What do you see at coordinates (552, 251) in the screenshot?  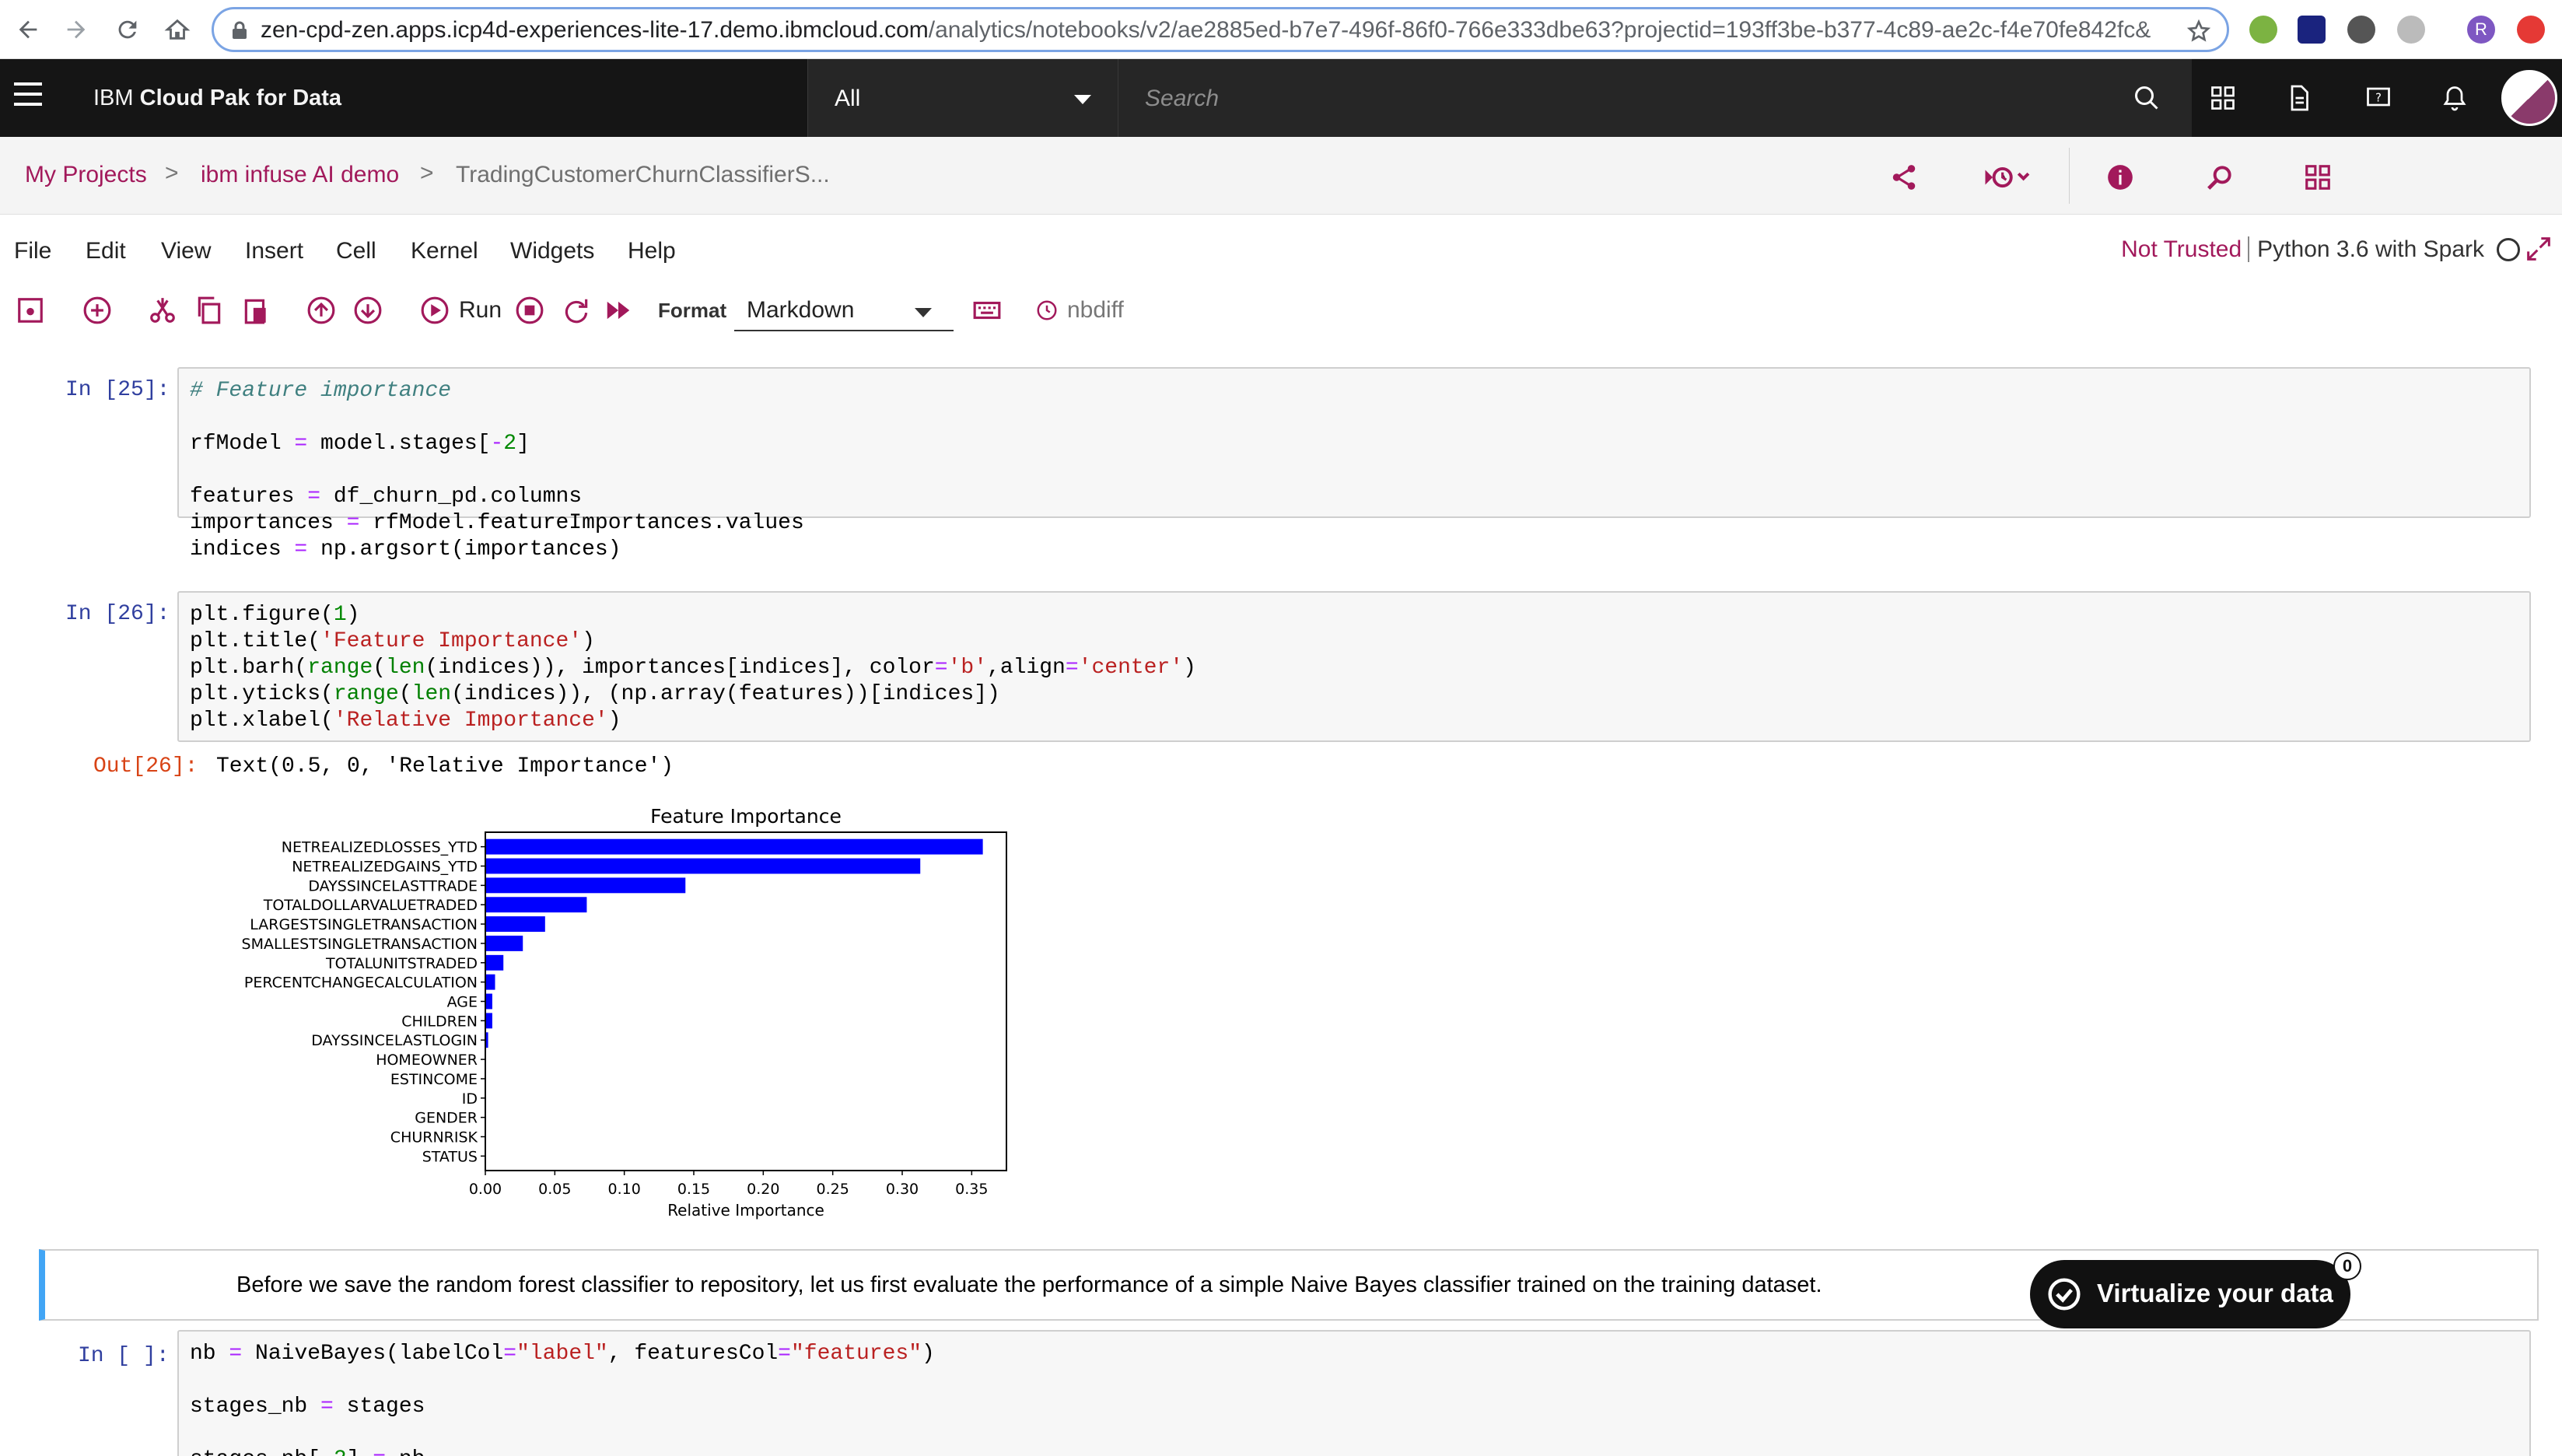 I see `menu-widgets: Widgets` at bounding box center [552, 251].